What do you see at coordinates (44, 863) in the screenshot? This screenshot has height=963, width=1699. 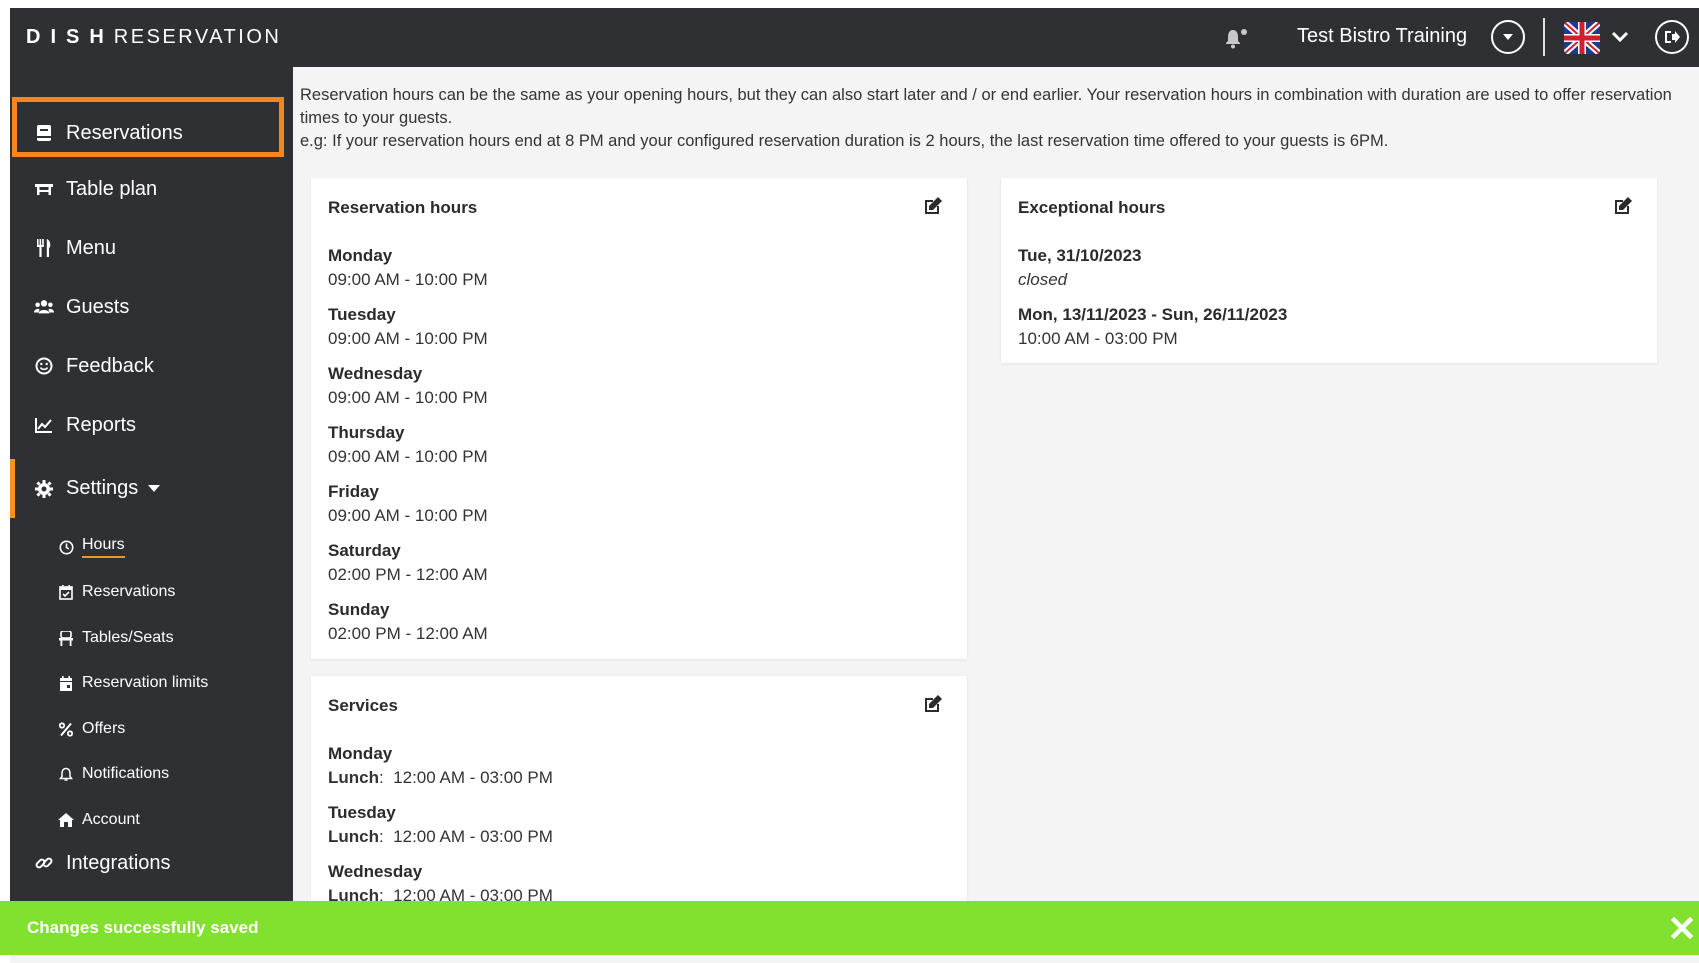 I see `link-icon` at bounding box center [44, 863].